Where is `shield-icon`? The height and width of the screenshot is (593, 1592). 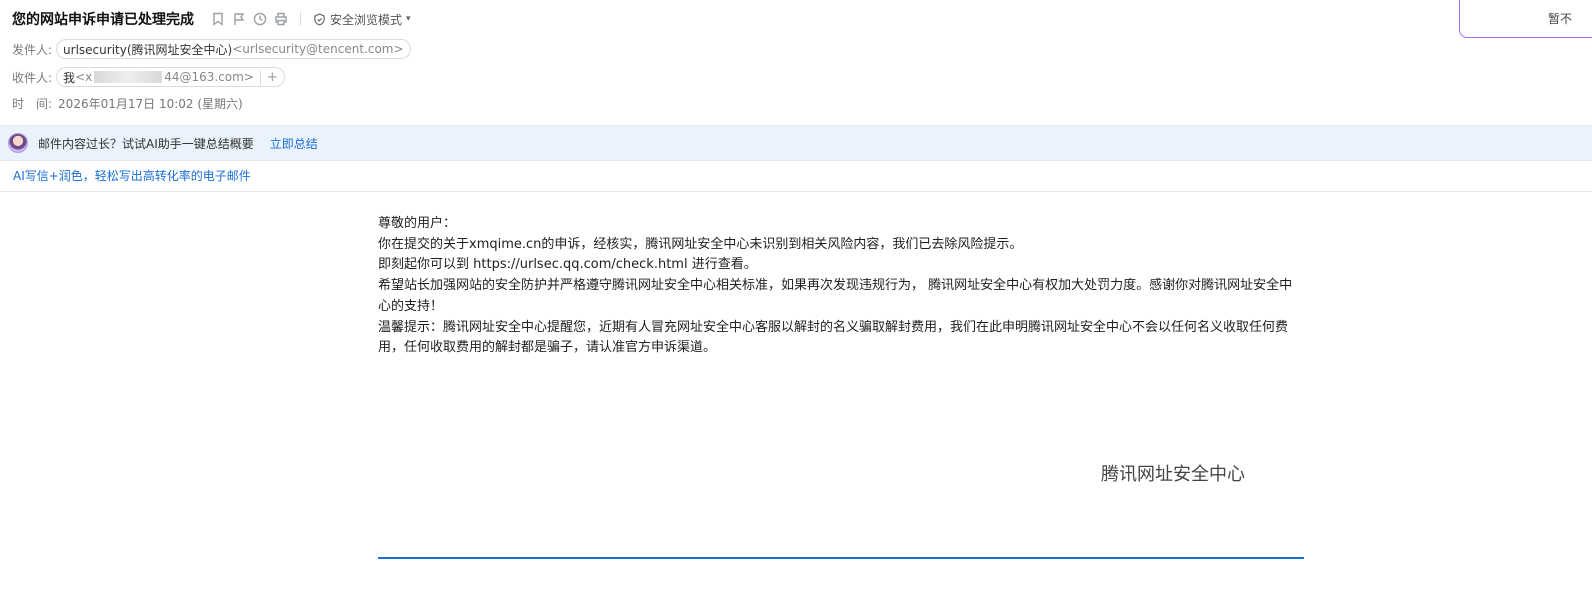 shield-icon is located at coordinates (319, 19).